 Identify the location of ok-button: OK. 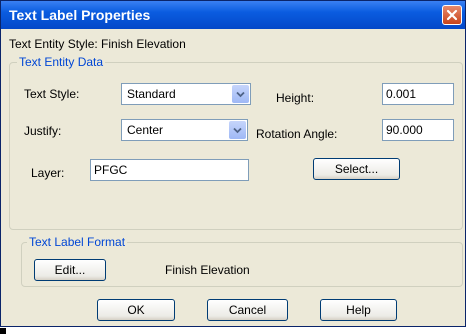
(136, 310).